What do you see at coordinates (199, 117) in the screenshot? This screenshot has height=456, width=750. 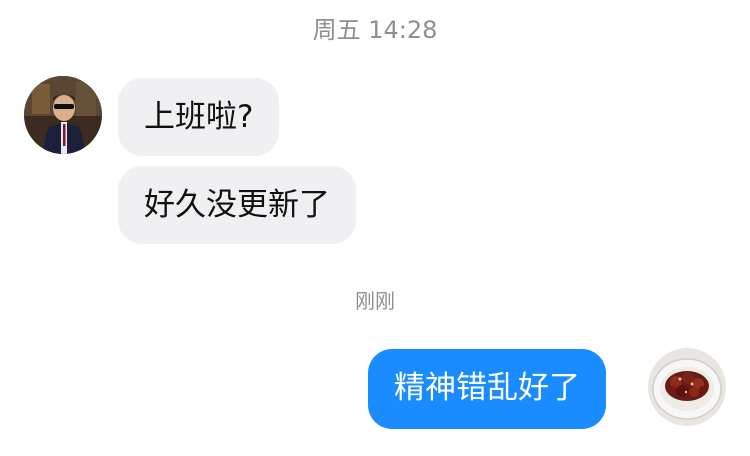 I see `incoming-message-bubble: 上班啦?` at bounding box center [199, 117].